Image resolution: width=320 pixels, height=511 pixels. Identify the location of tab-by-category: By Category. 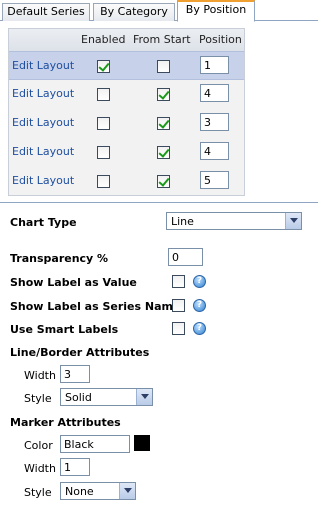
(134, 12).